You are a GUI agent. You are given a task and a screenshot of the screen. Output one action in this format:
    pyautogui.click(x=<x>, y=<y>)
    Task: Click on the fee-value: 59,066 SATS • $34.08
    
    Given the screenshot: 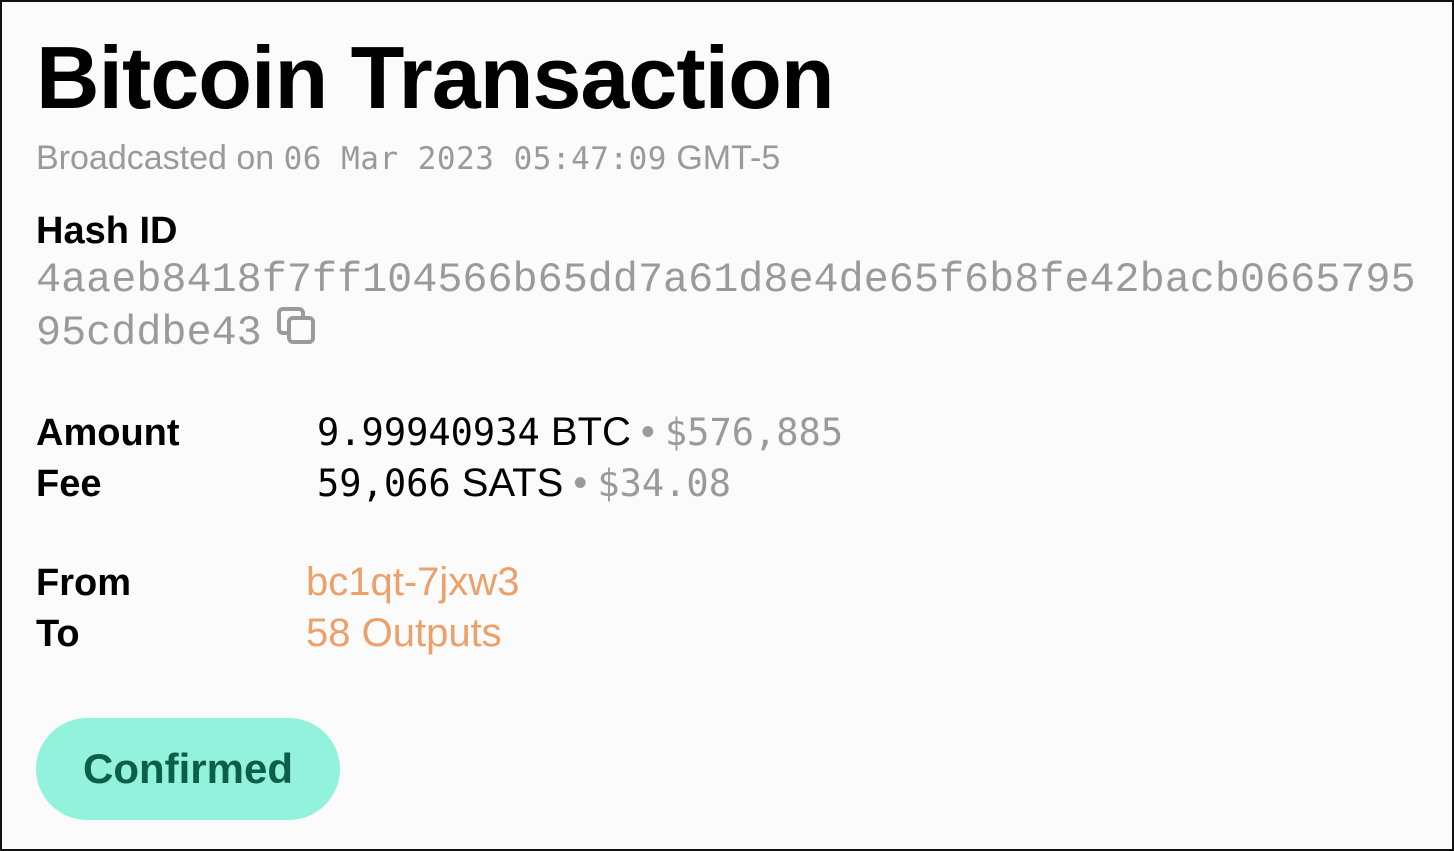 What is the action you would take?
    pyautogui.click(x=524, y=483)
    